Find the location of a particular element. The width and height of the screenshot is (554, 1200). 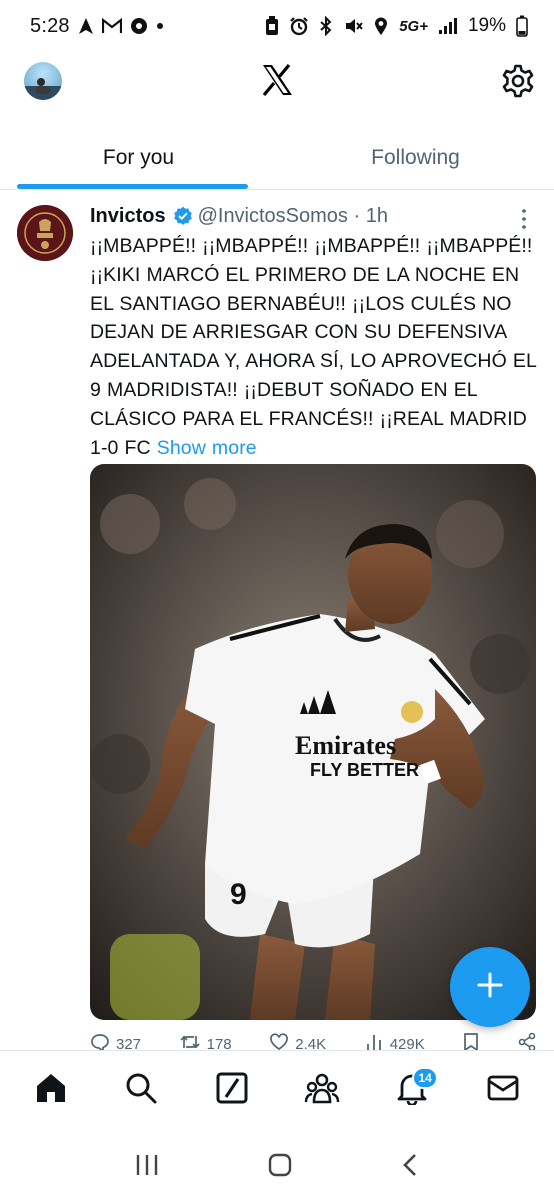

more-options-icon is located at coordinates (524, 219).